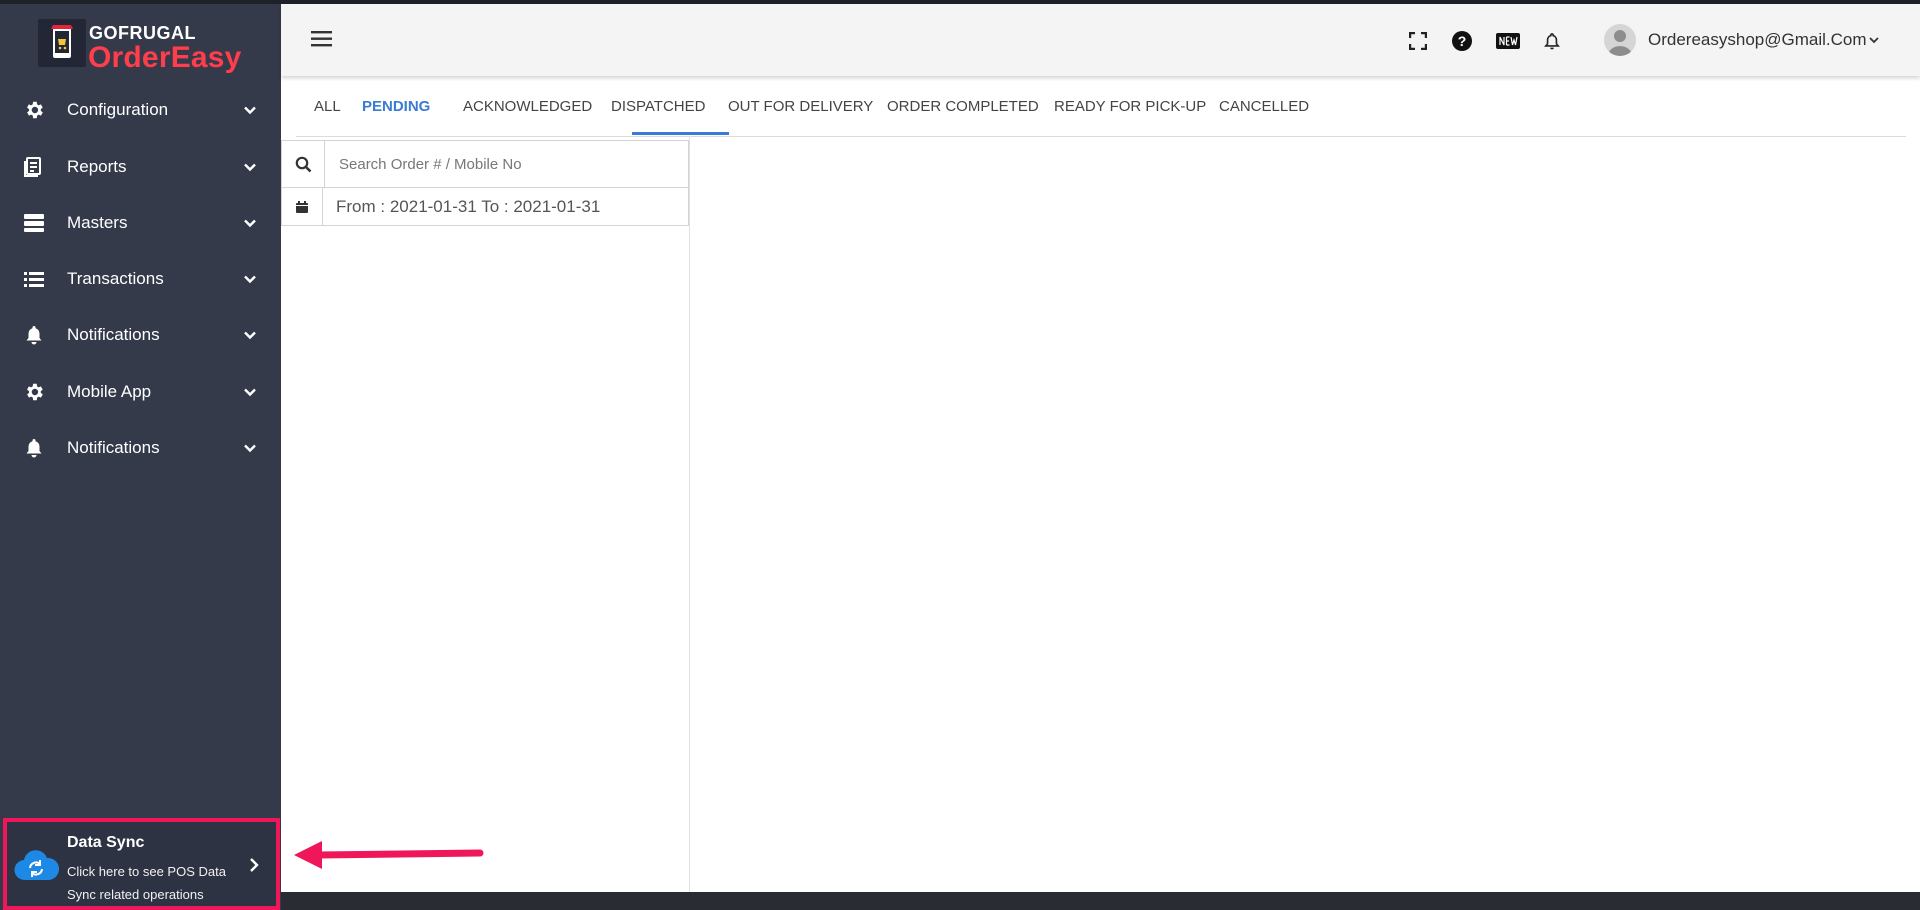 The height and width of the screenshot is (910, 1920). I want to click on search-icon, so click(303, 164).